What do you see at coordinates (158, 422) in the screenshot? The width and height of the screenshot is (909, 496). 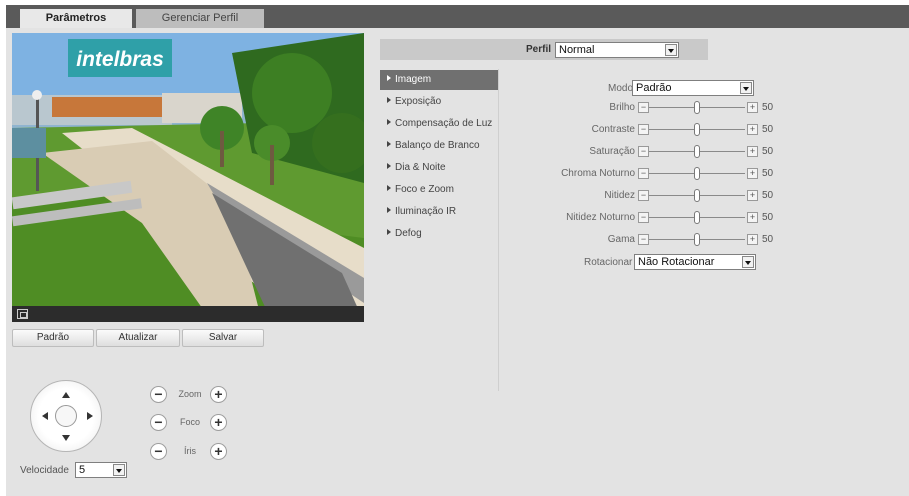 I see `focus-minus-button: −` at bounding box center [158, 422].